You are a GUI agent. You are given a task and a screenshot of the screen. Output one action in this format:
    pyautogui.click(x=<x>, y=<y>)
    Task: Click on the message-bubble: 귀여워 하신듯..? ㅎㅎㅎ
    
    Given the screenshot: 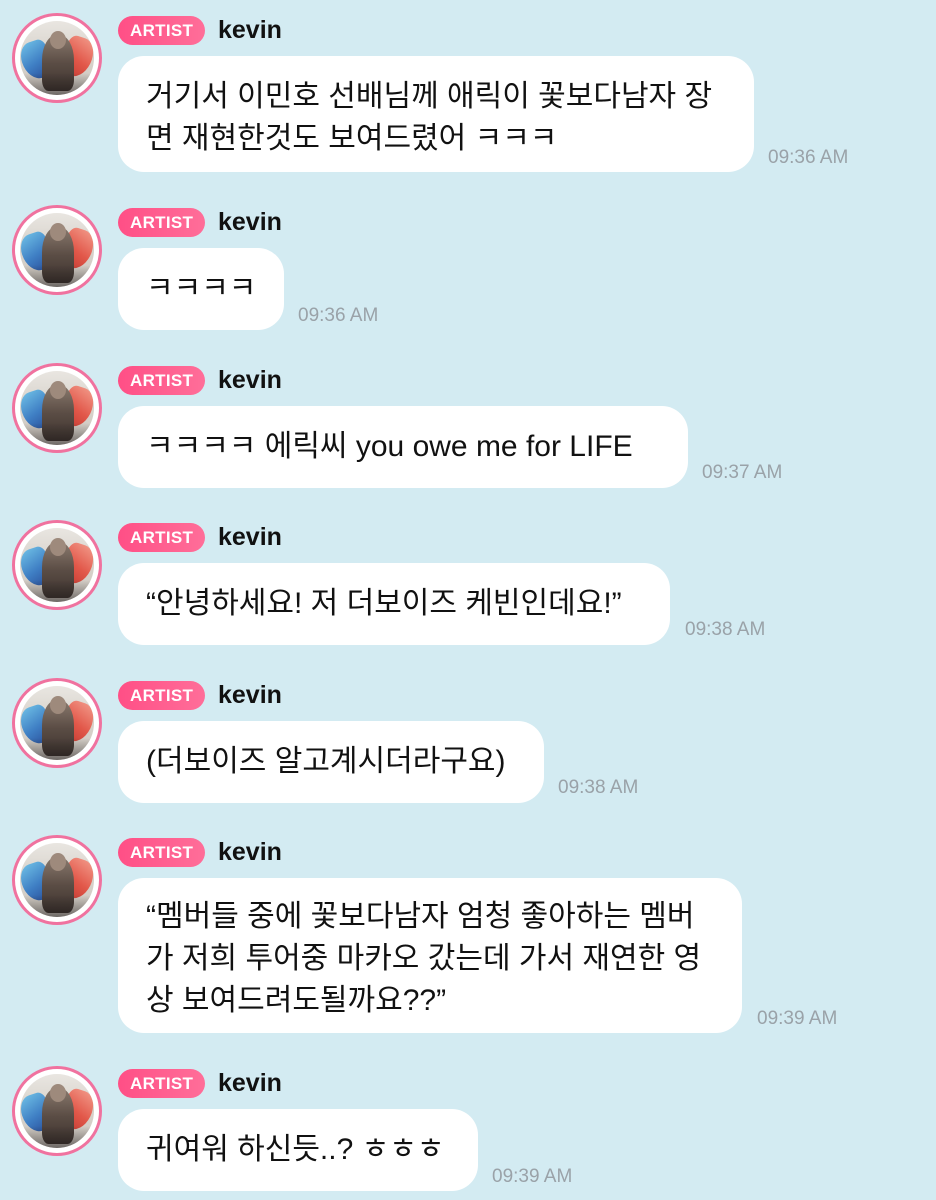 What is the action you would take?
    pyautogui.click(x=298, y=1150)
    